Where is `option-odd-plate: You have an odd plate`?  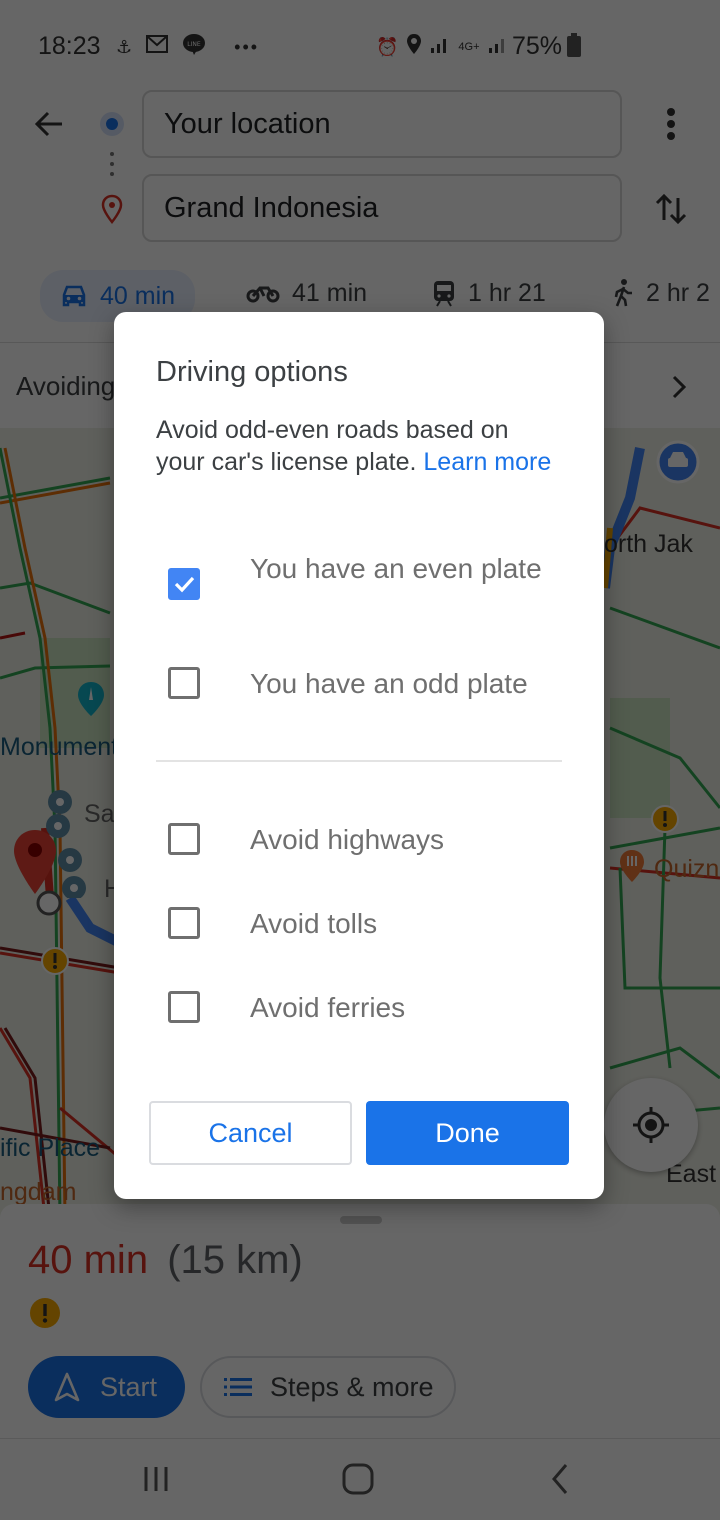 option-odd-plate: You have an odd plate is located at coordinates (359, 683).